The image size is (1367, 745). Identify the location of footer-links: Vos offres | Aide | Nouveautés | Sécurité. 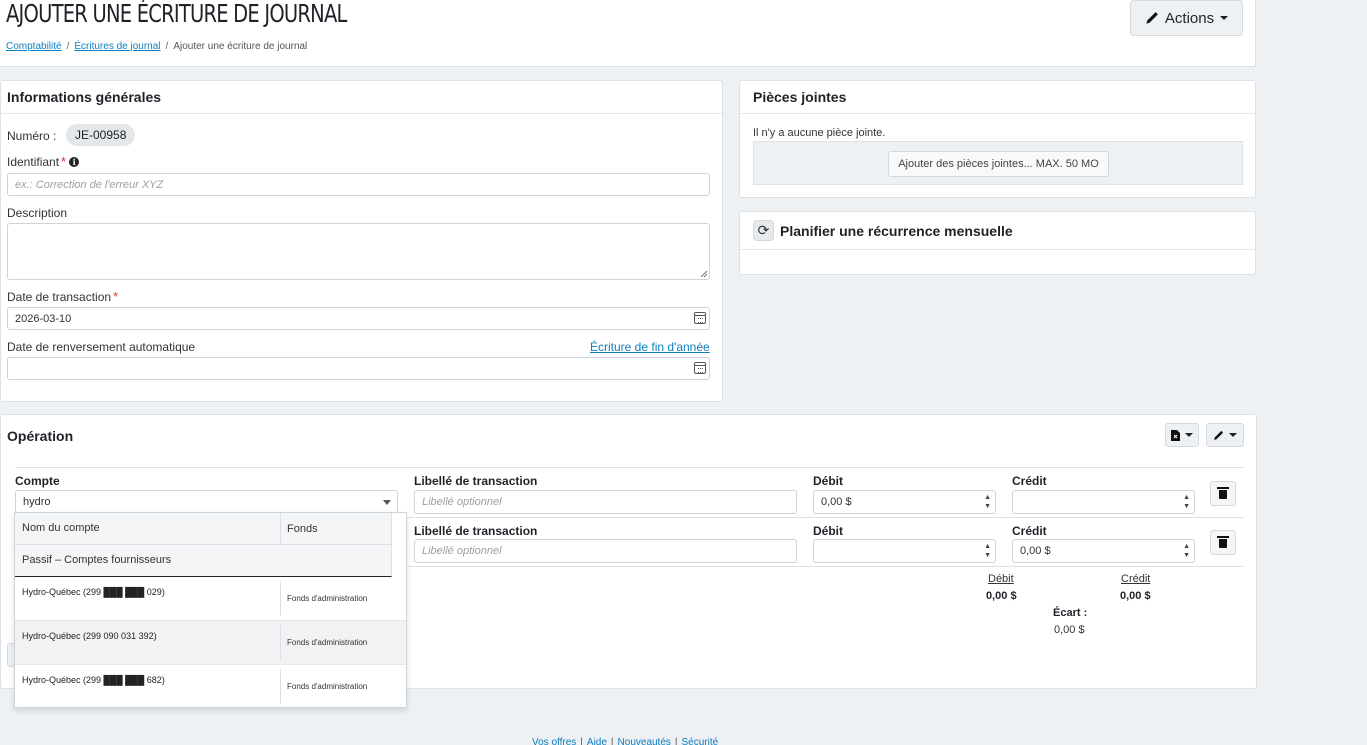
(625, 741).